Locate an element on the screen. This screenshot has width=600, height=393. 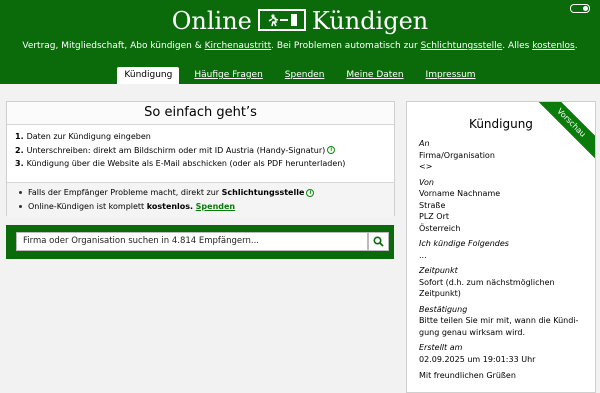
step-number: 1. is located at coordinates (19, 136).